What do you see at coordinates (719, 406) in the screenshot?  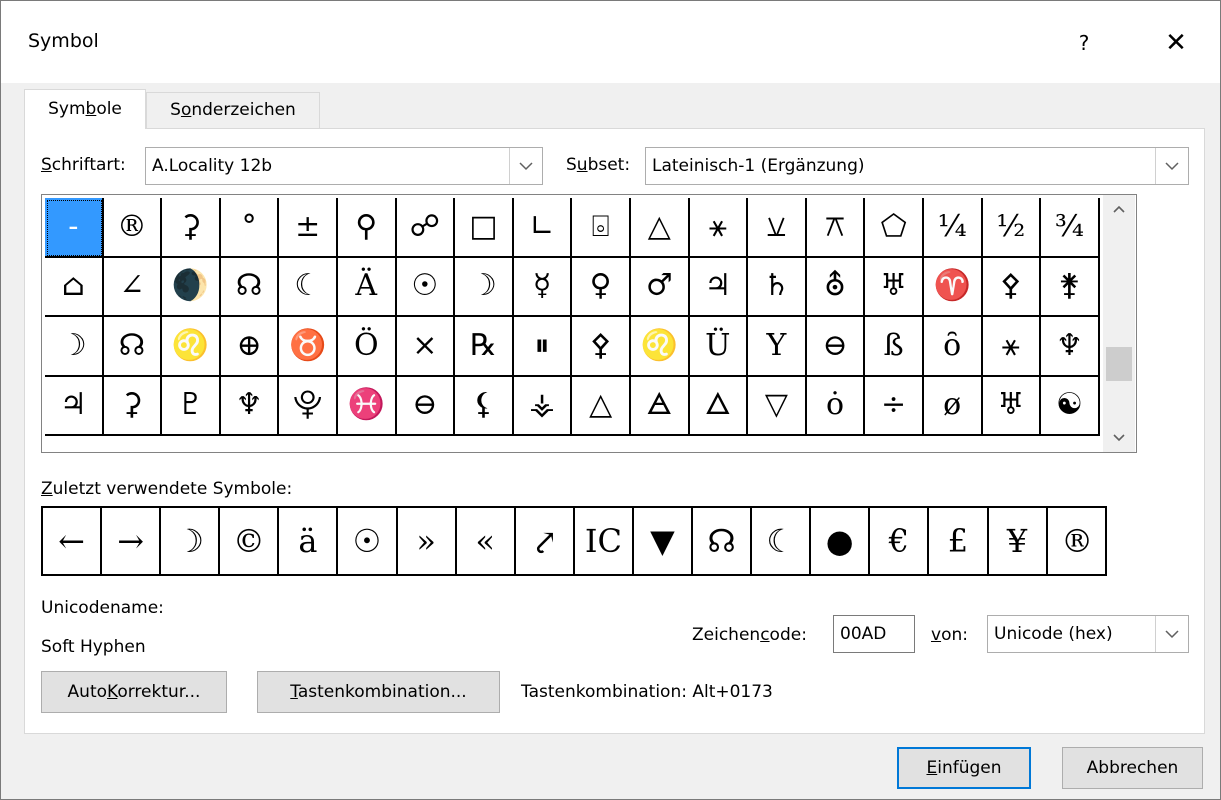 I see `symbol-cell: 🜂` at bounding box center [719, 406].